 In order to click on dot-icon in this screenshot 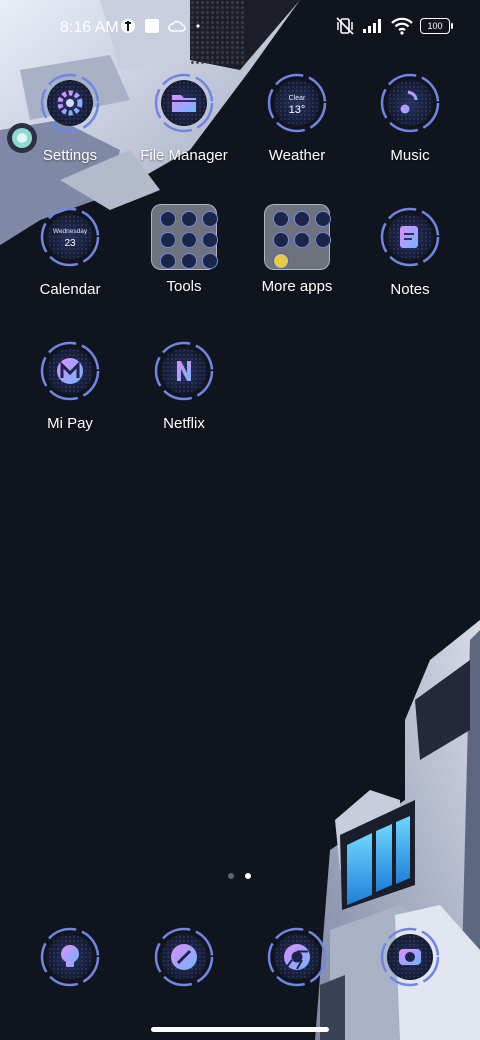, I will do `click(198, 26)`.